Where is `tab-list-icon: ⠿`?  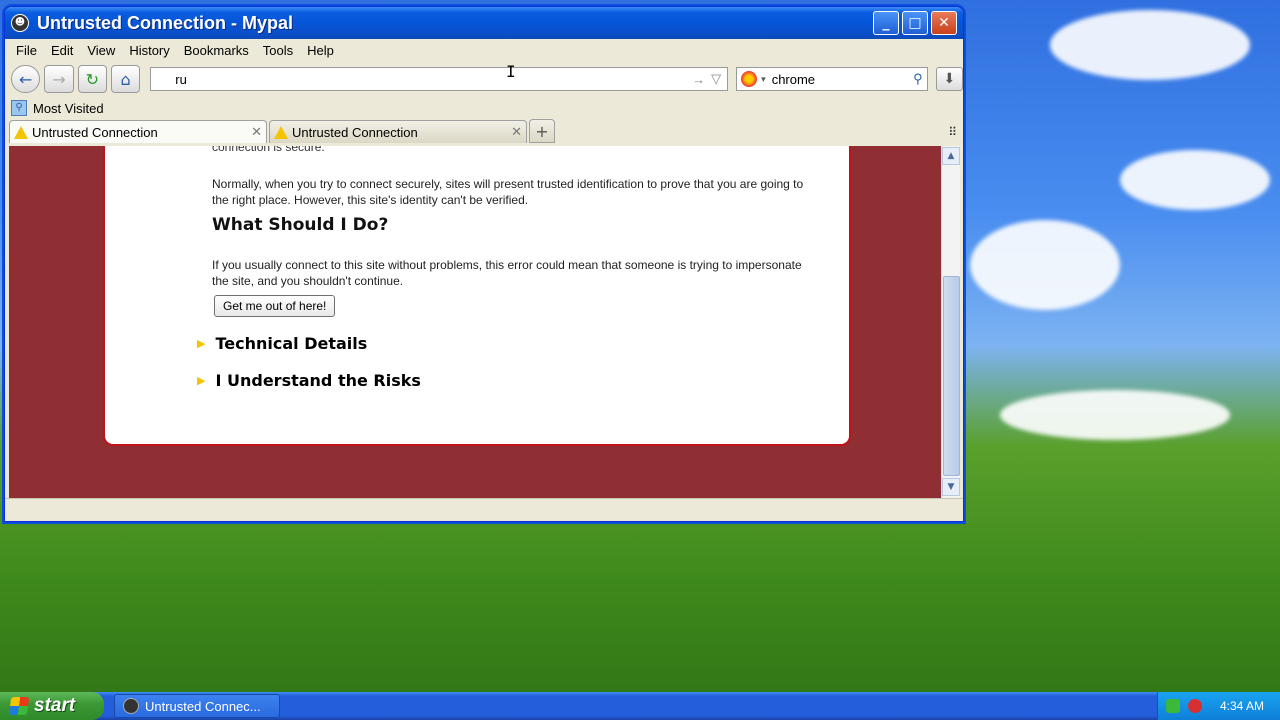 tab-list-icon: ⠿ is located at coordinates (952, 132).